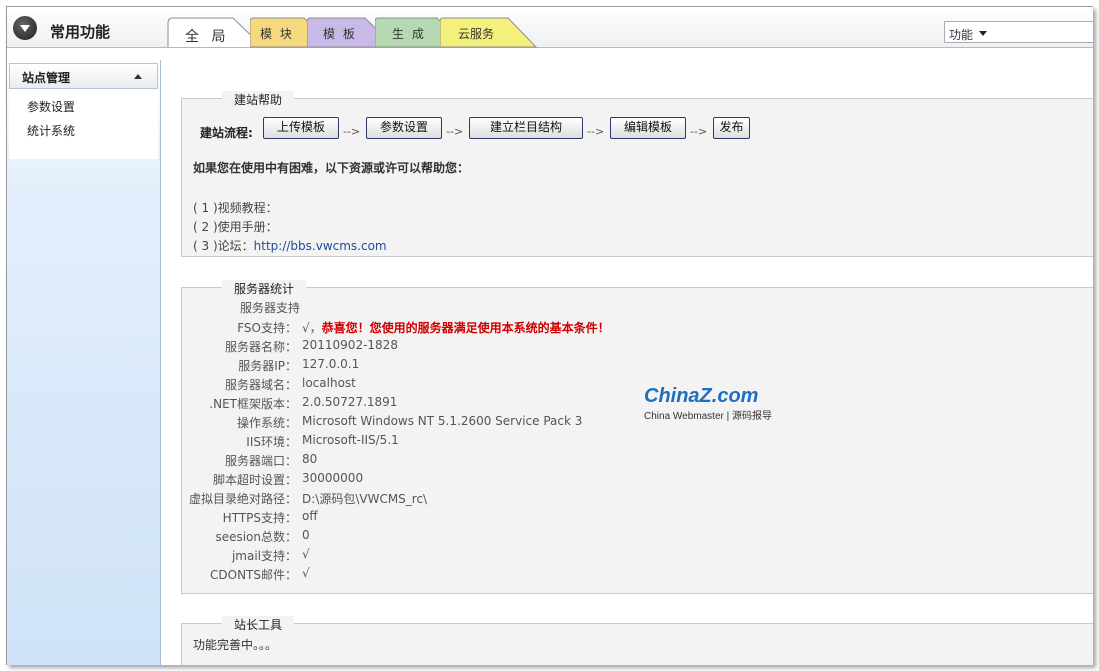 Image resolution: width=1099 pixels, height=671 pixels. I want to click on menu-toggle-icon, so click(25, 28).